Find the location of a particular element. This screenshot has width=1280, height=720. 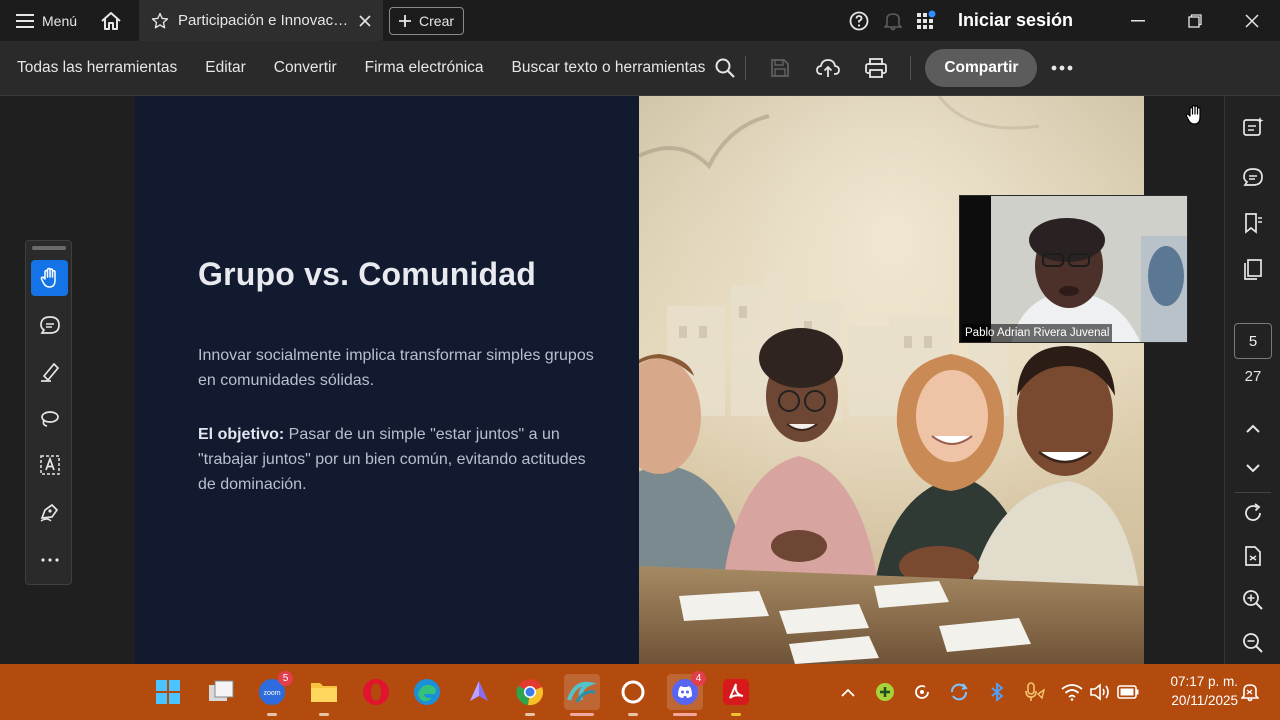

tray-update-button is located at coordinates (959, 692).